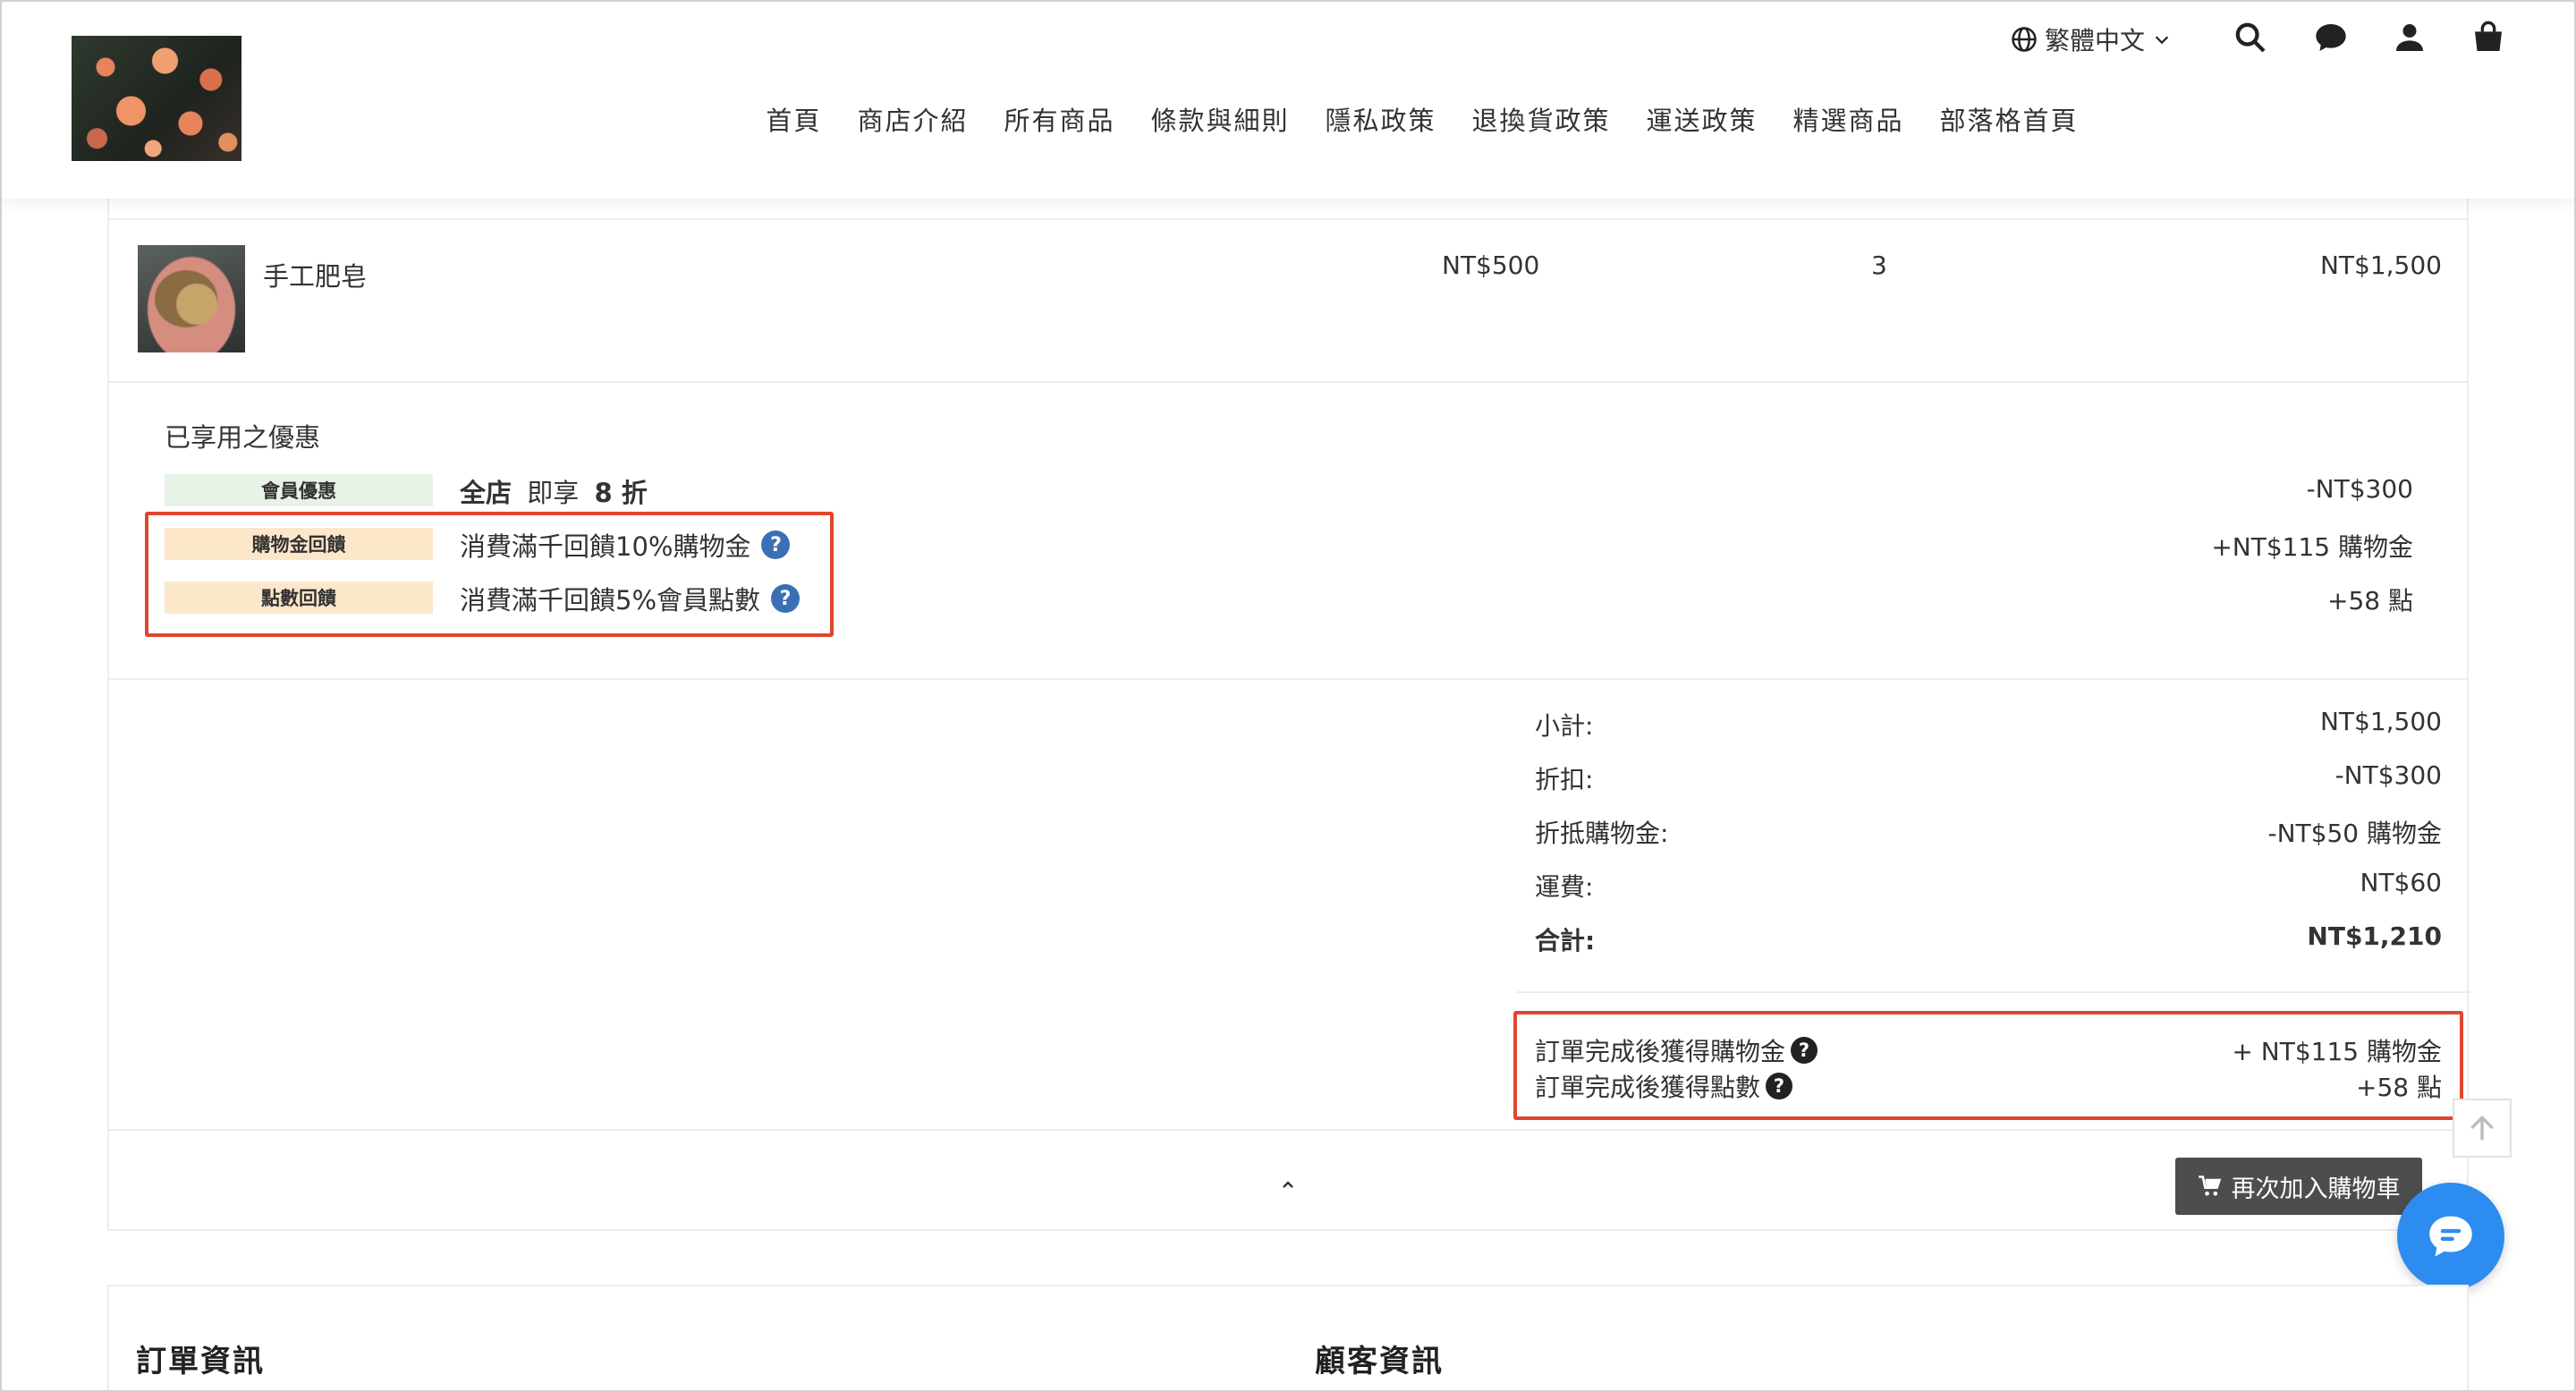 This screenshot has width=2576, height=1392. What do you see at coordinates (1988, 1065) in the screenshot?
I see `highlight-box-earned` at bounding box center [1988, 1065].